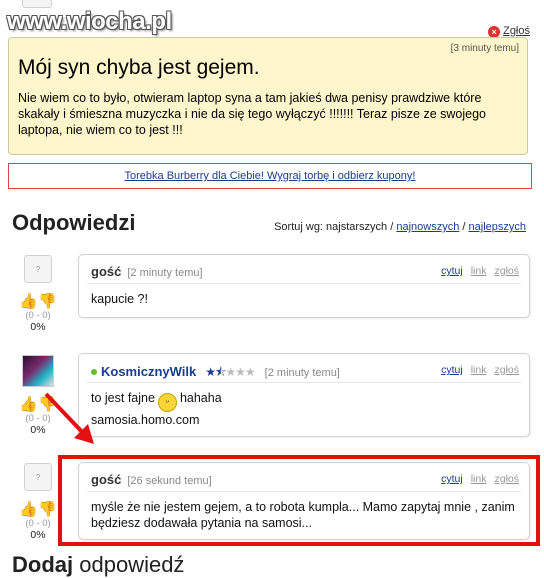  What do you see at coordinates (427, 227) in the screenshot?
I see `sort-newest-link: najnowszych` at bounding box center [427, 227].